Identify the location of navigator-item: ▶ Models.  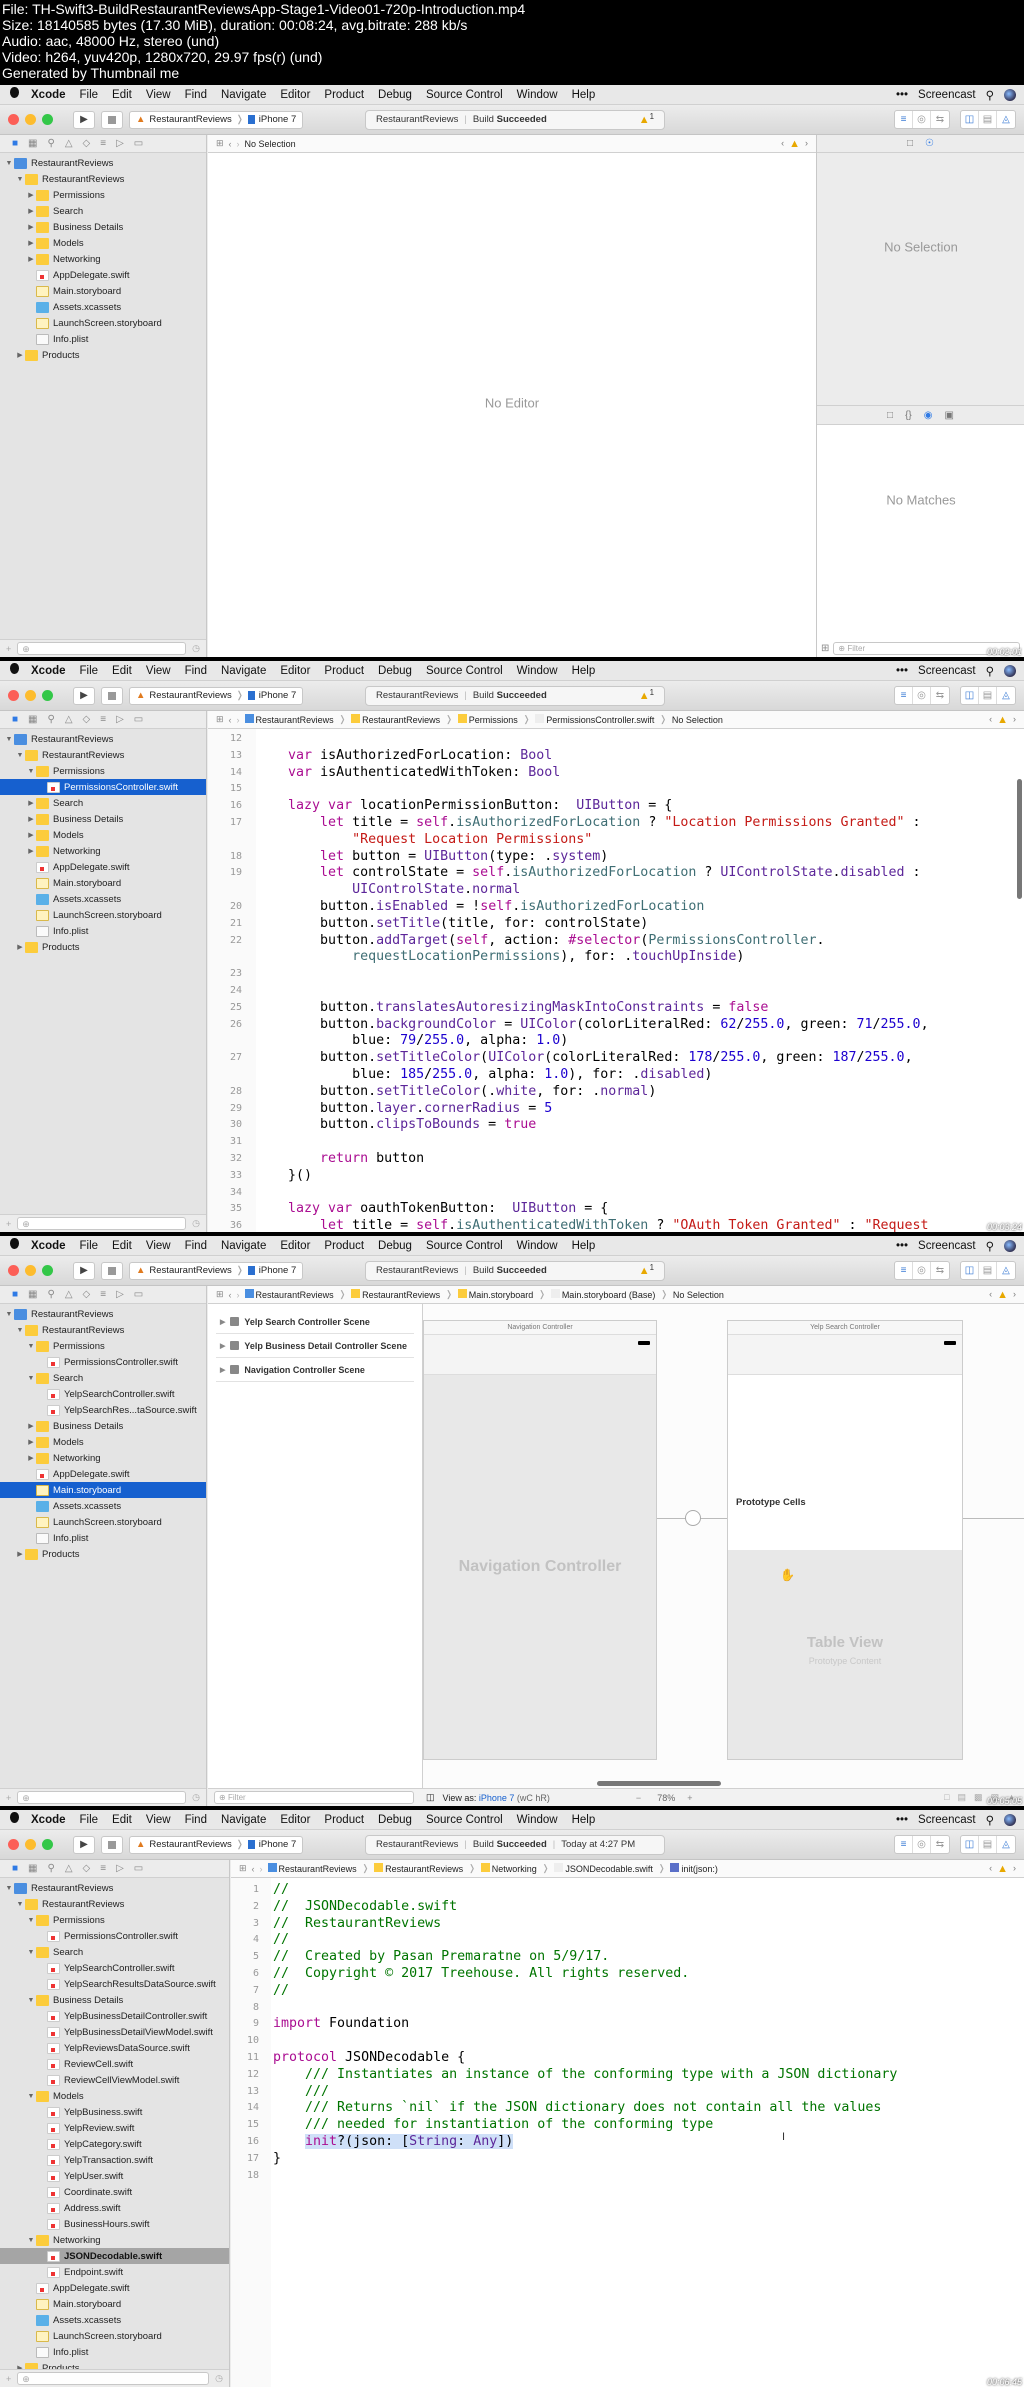
(103, 1442).